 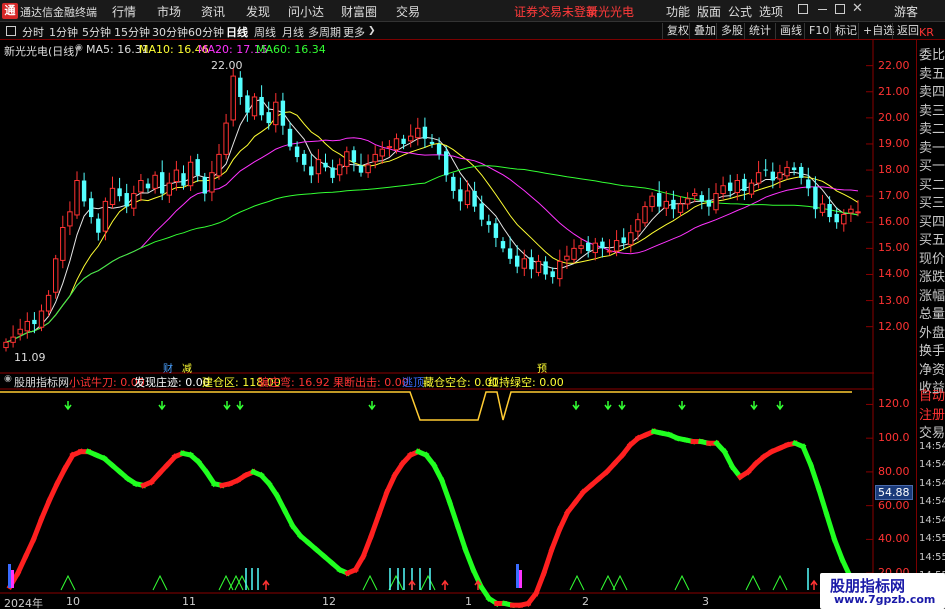 What do you see at coordinates (932, 127) in the screenshot?
I see `panel-field-4: 卖二` at bounding box center [932, 127].